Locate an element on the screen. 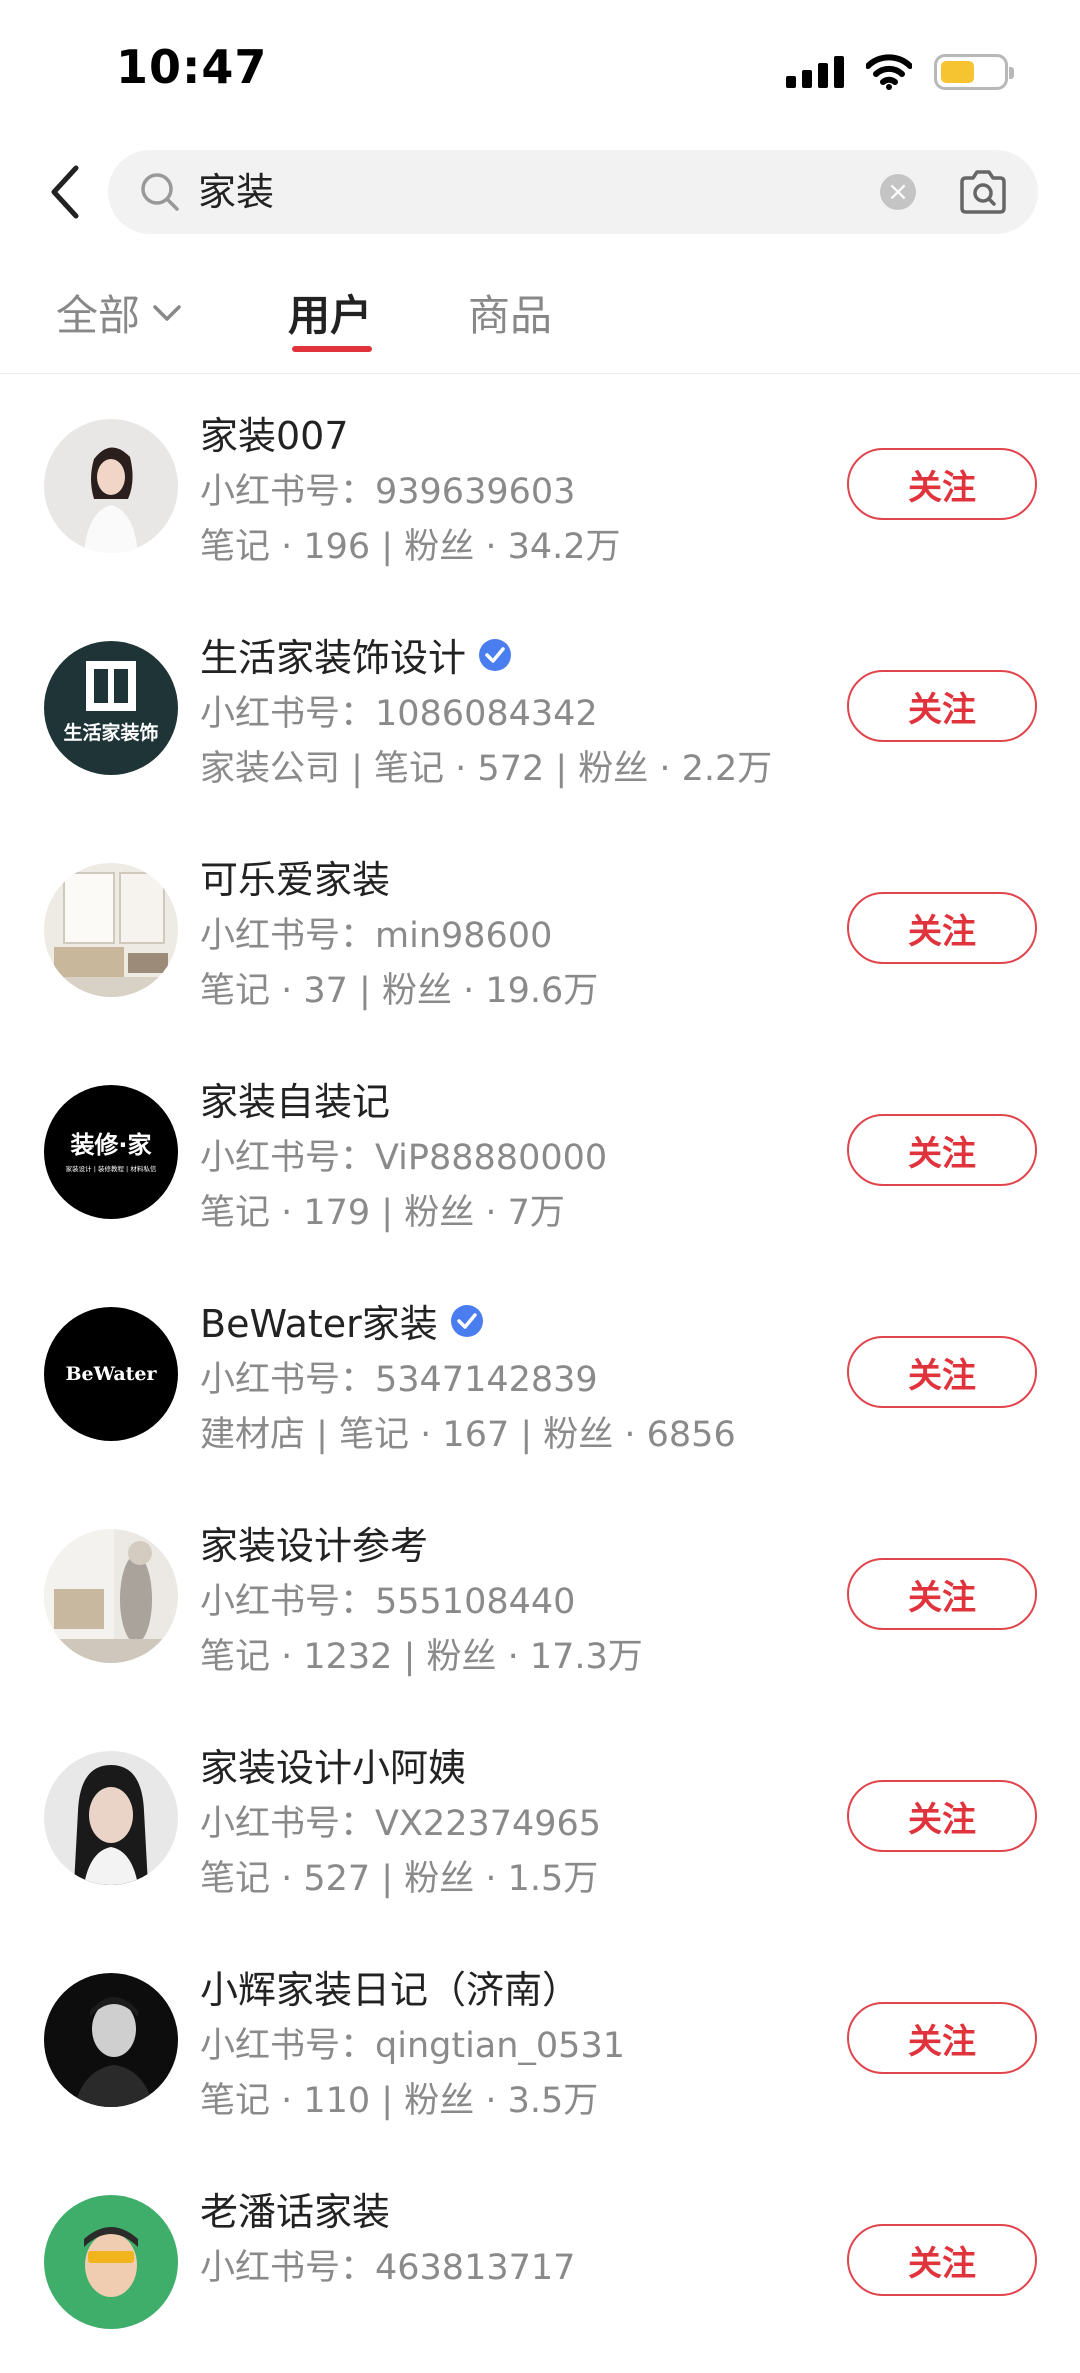 This screenshot has width=1080, height=2373. user-stats: 笔记 · 37 | 粉丝 · 19.6万 is located at coordinates (399, 991).